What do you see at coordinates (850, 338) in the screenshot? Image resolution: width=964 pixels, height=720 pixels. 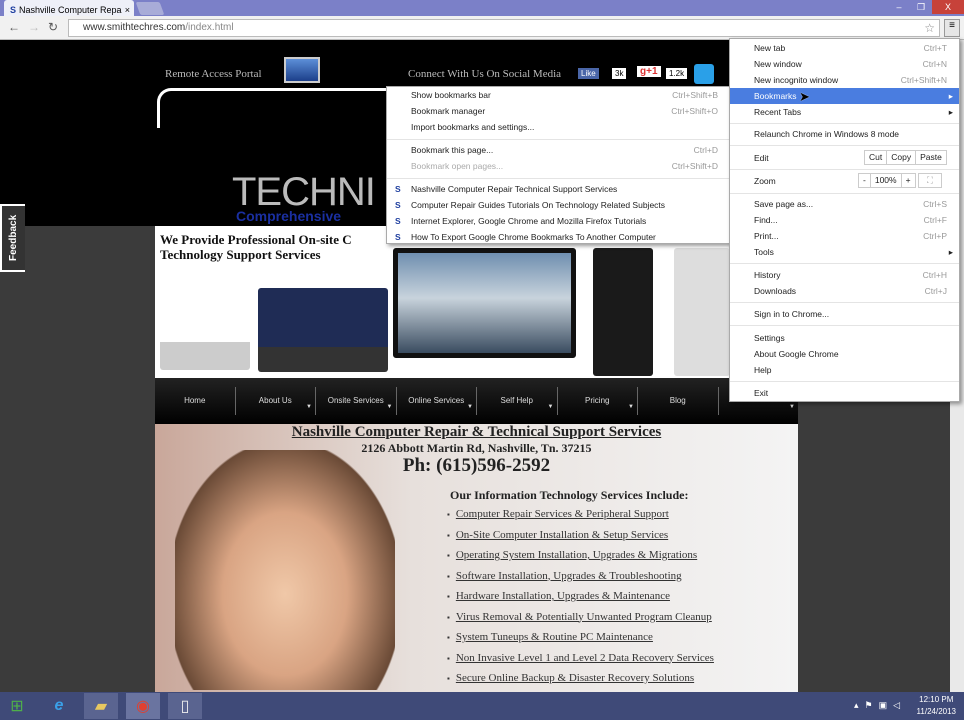 I see `menu-item-settings: Settings` at bounding box center [850, 338].